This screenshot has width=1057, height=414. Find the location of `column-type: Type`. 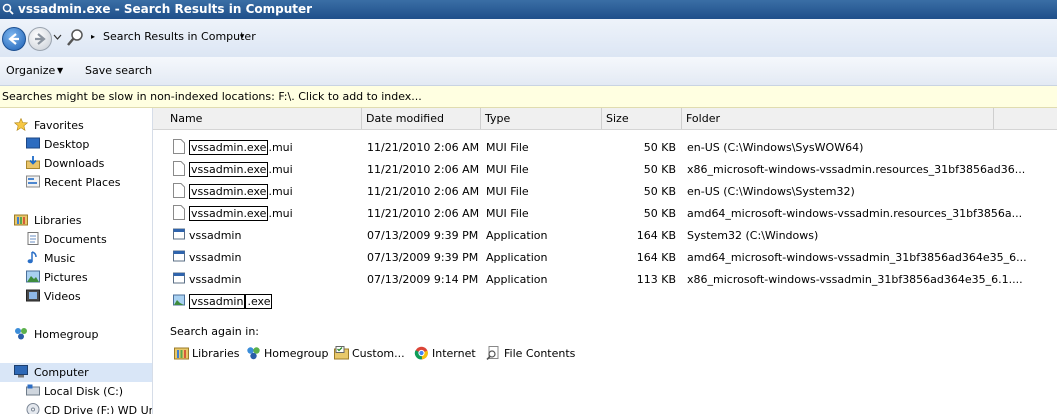

column-type: Type is located at coordinates (497, 118).